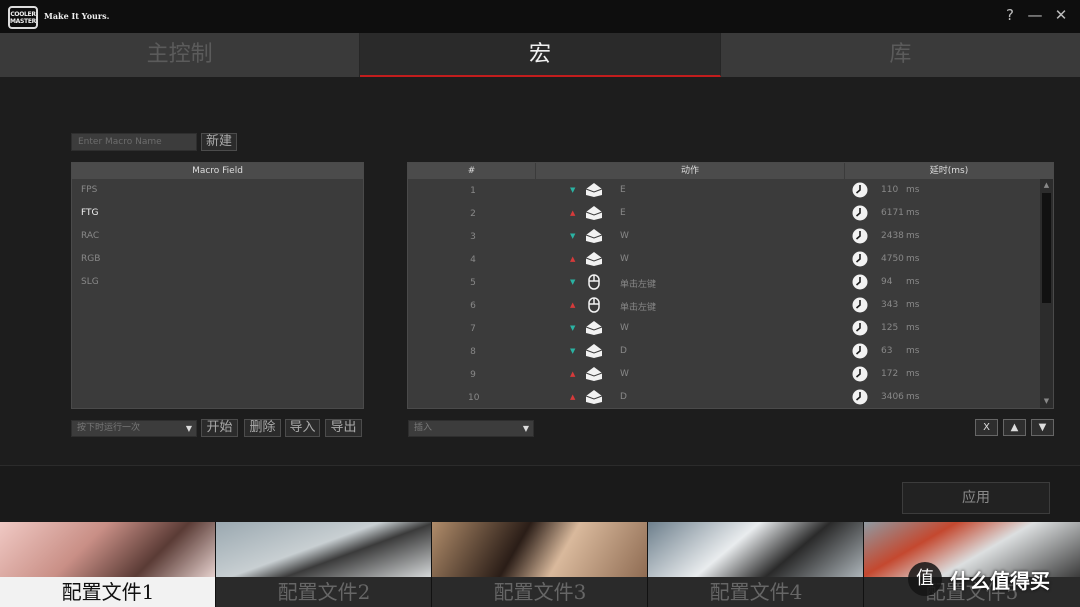 The image size is (1080, 607). I want to click on macro-field-header: Macro Field, so click(217, 171).